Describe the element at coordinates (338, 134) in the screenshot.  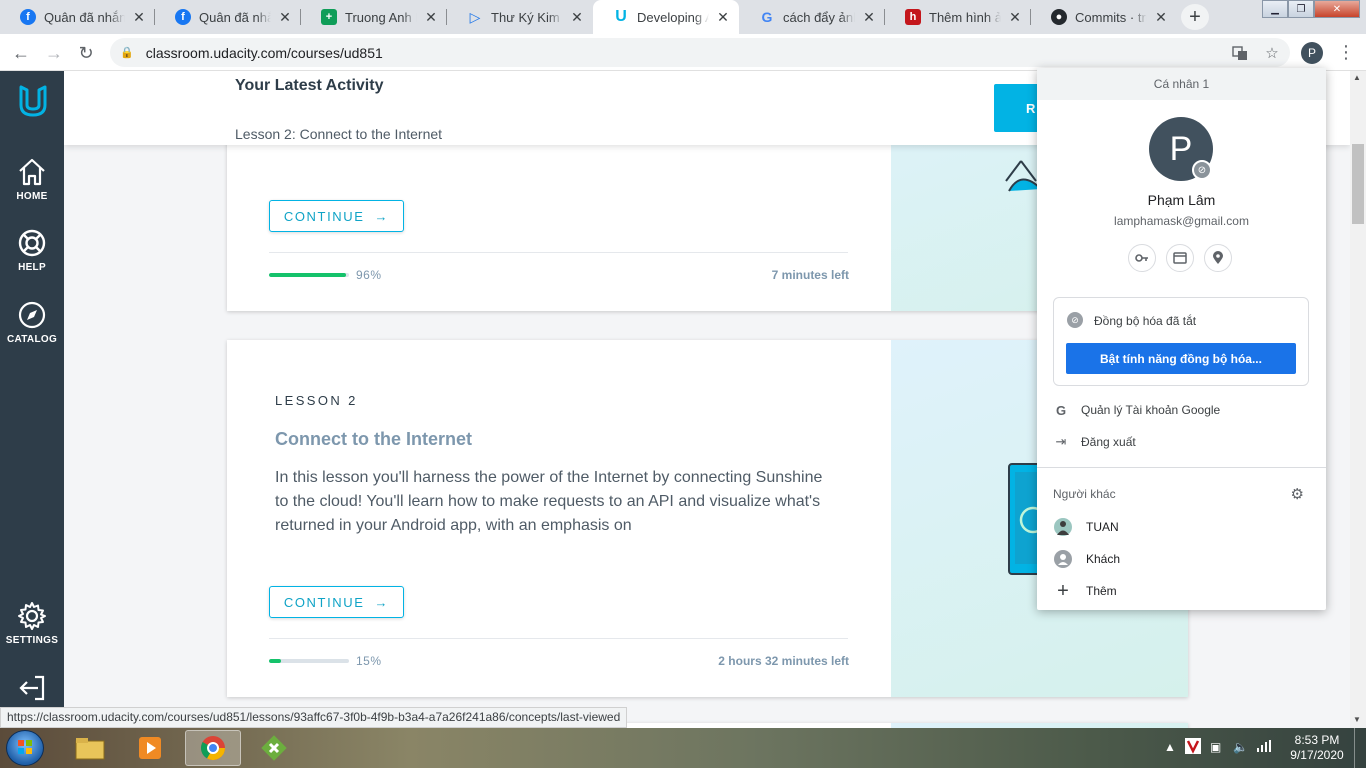
I see `latest-activity-lesson: Lesson 2: Connect to the Internet` at that location.